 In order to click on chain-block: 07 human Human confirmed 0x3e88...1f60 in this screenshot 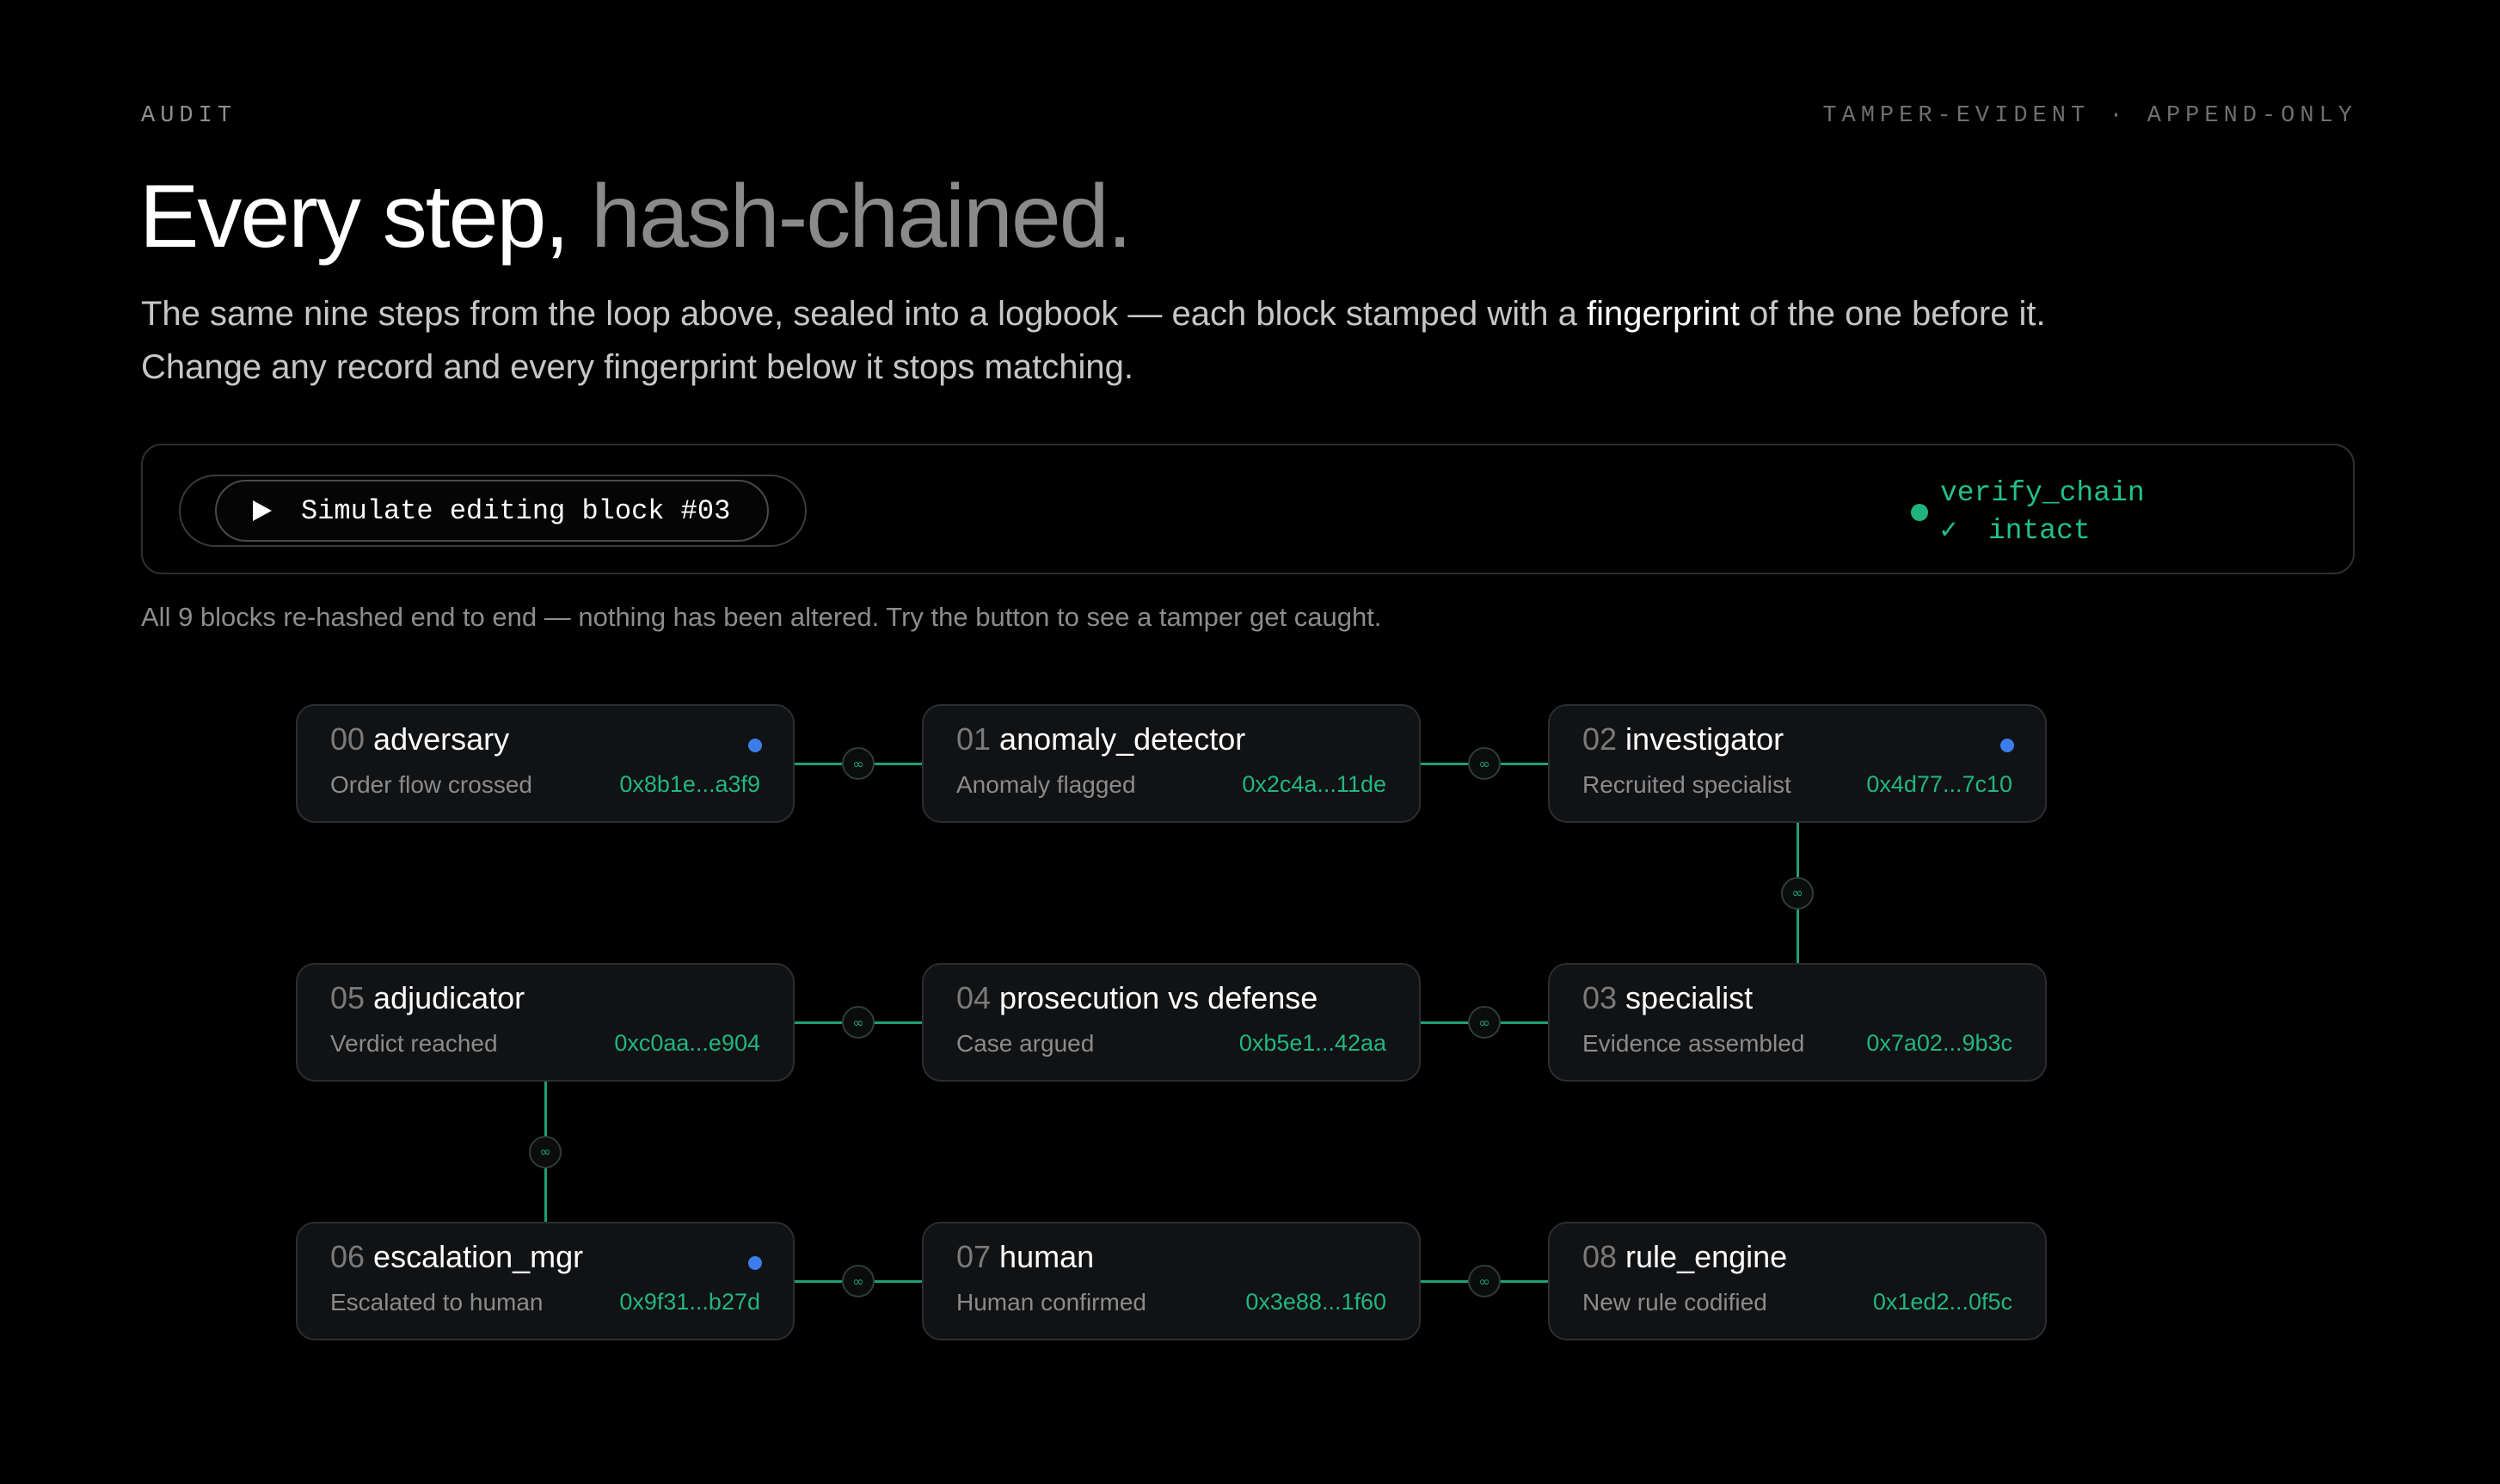, I will do `click(1171, 1281)`.